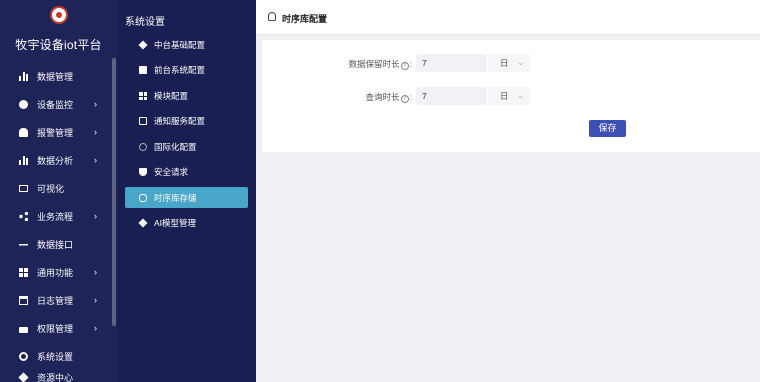 This screenshot has height=382, width=760. What do you see at coordinates (171, 172) in the screenshot?
I see `subnav-item-label: 安全请求` at bounding box center [171, 172].